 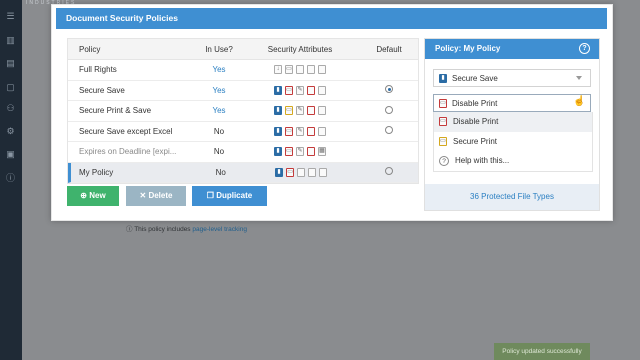 I want to click on page-icon, so click(x=300, y=70).